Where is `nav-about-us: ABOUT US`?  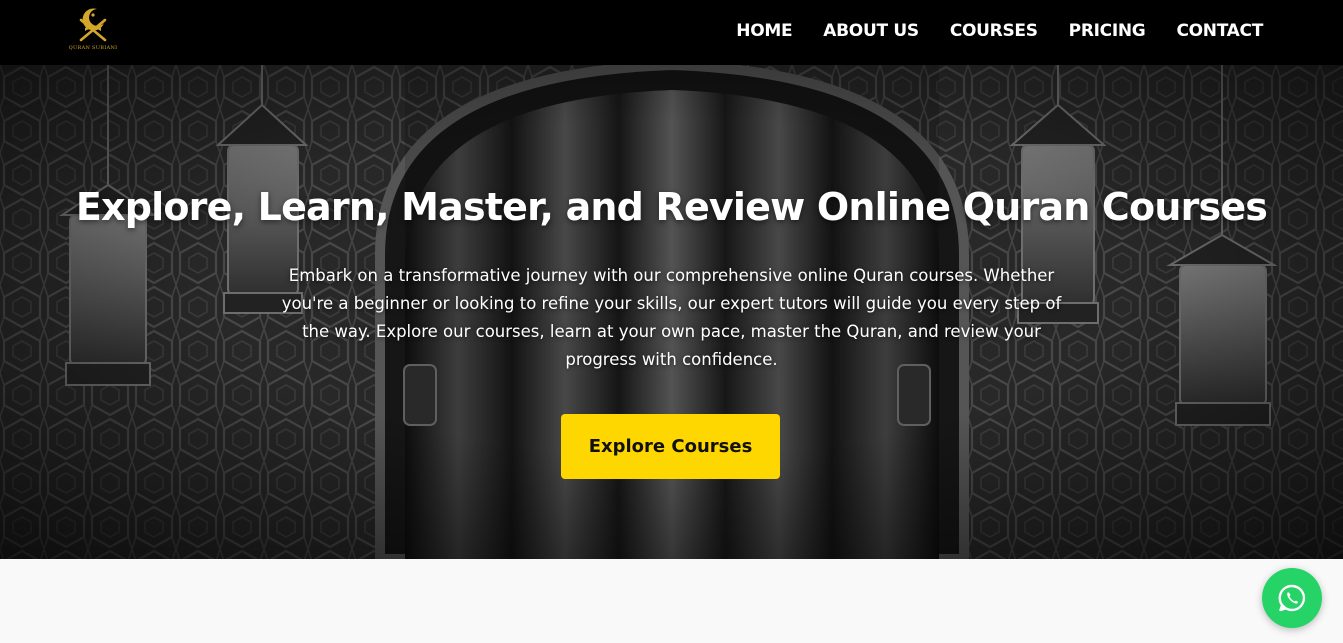 nav-about-us: ABOUT US is located at coordinates (871, 31).